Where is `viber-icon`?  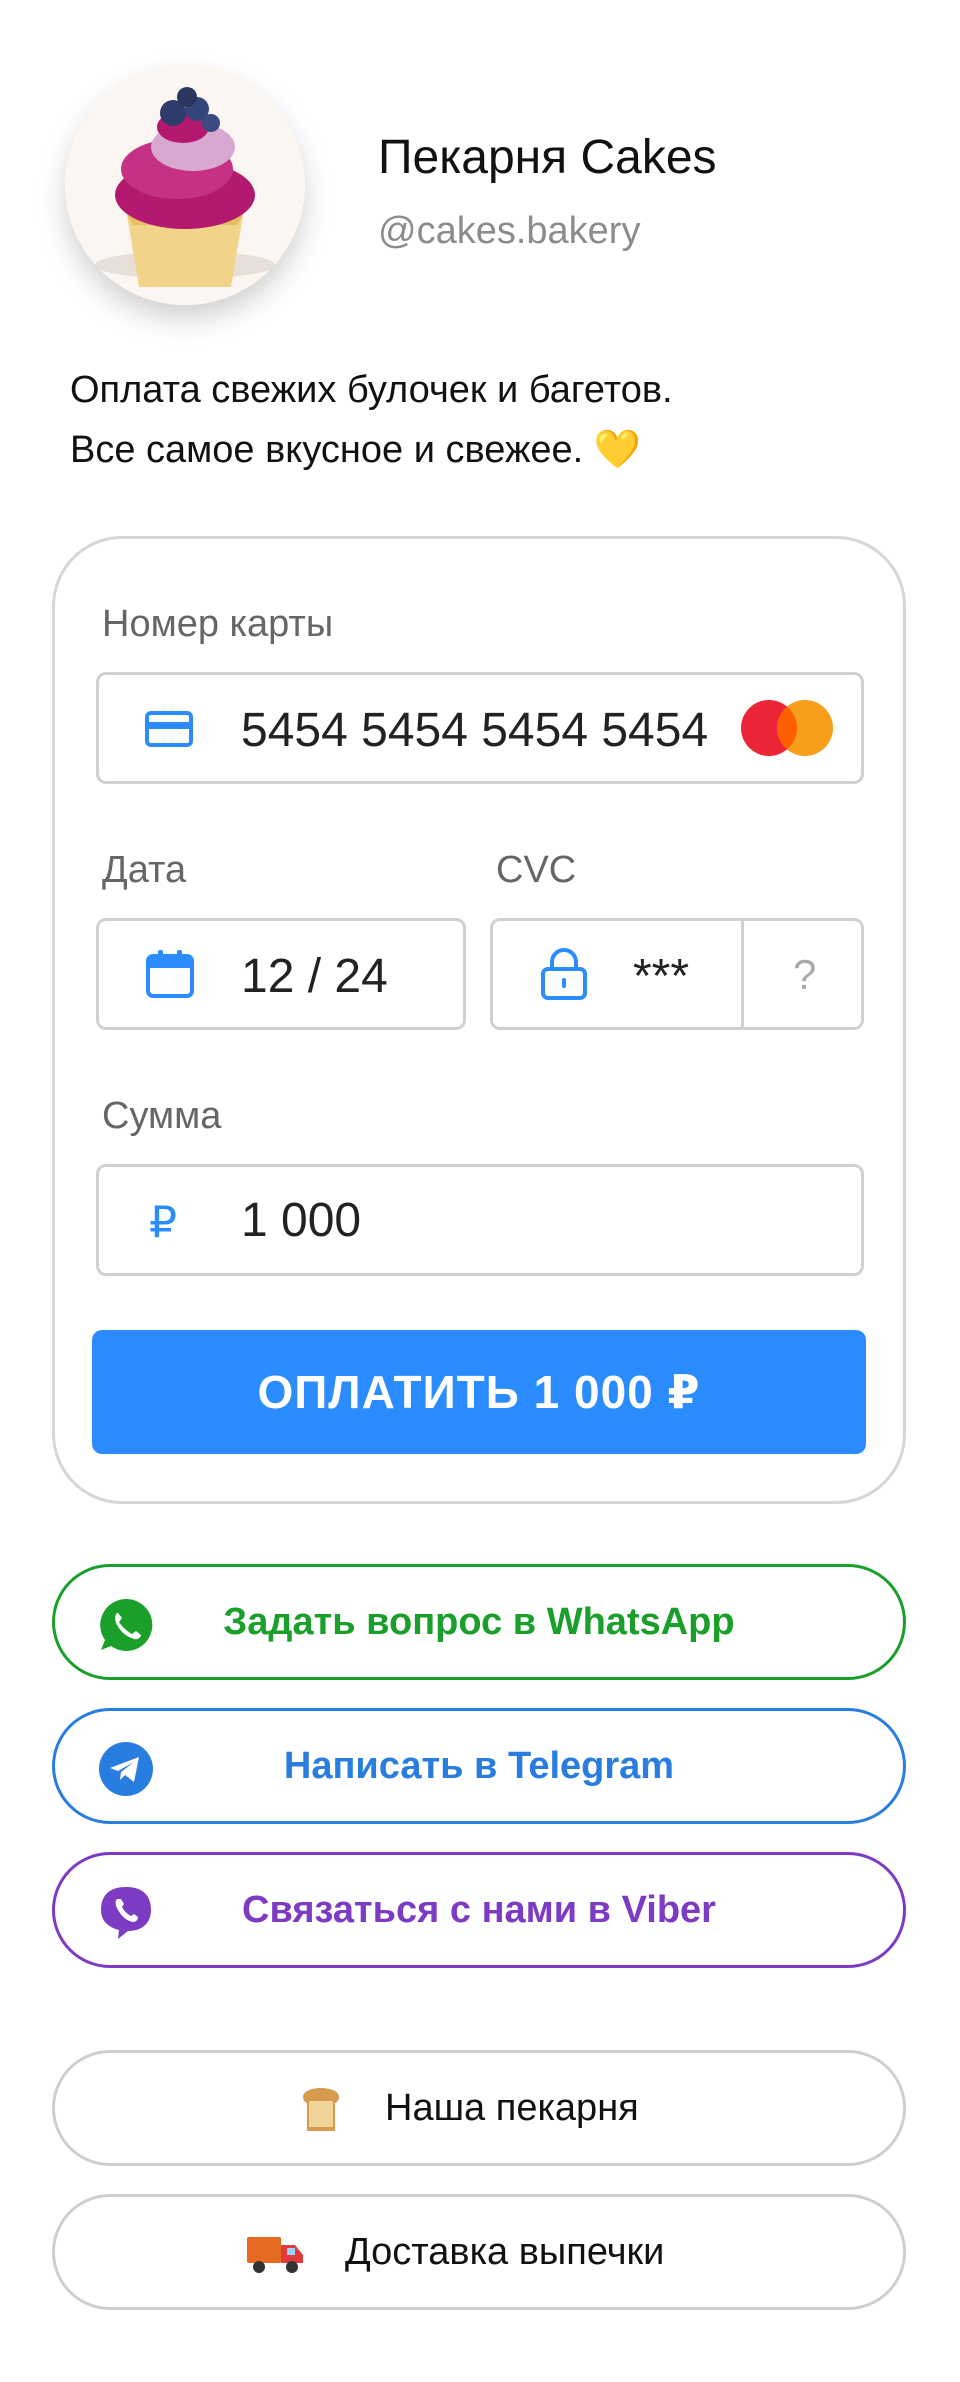
viber-icon is located at coordinates (126, 1913).